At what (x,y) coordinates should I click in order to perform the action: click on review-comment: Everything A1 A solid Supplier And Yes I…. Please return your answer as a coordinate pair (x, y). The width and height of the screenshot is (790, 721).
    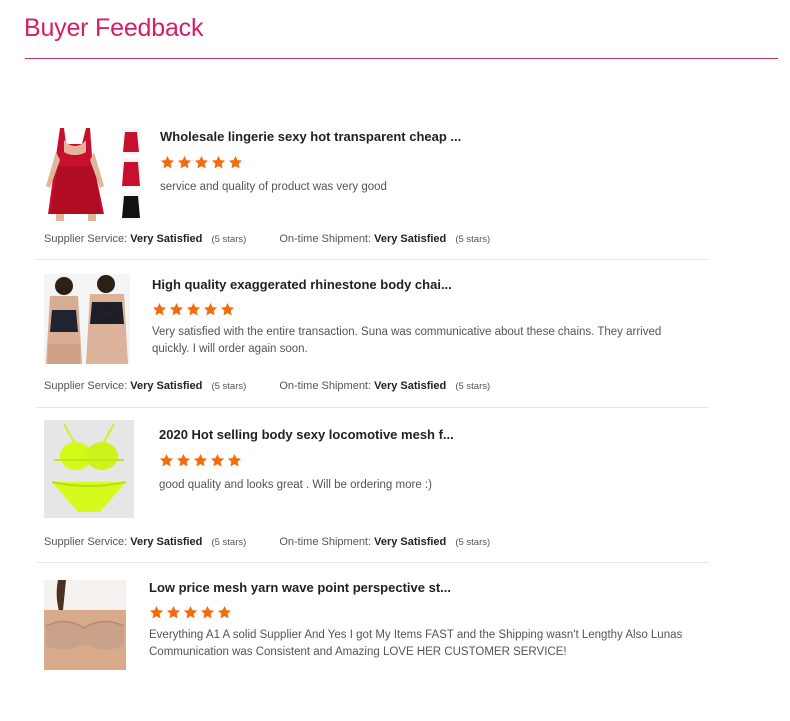
    Looking at the image, I should click on (416, 643).